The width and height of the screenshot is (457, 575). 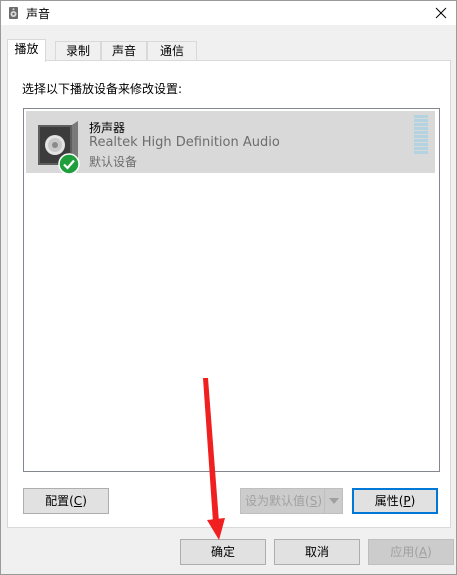 I want to click on title-bar: 声音, so click(x=228, y=13).